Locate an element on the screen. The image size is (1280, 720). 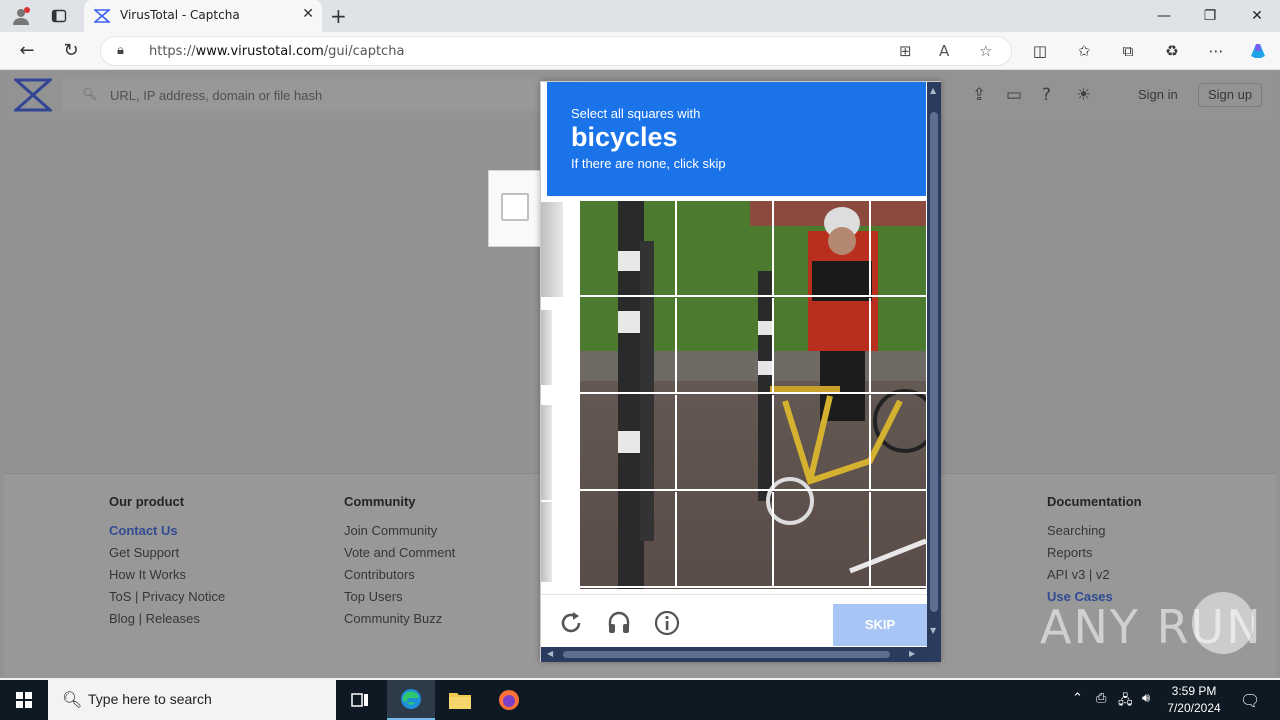
captcha-image-grid is located at coordinates (753, 395).